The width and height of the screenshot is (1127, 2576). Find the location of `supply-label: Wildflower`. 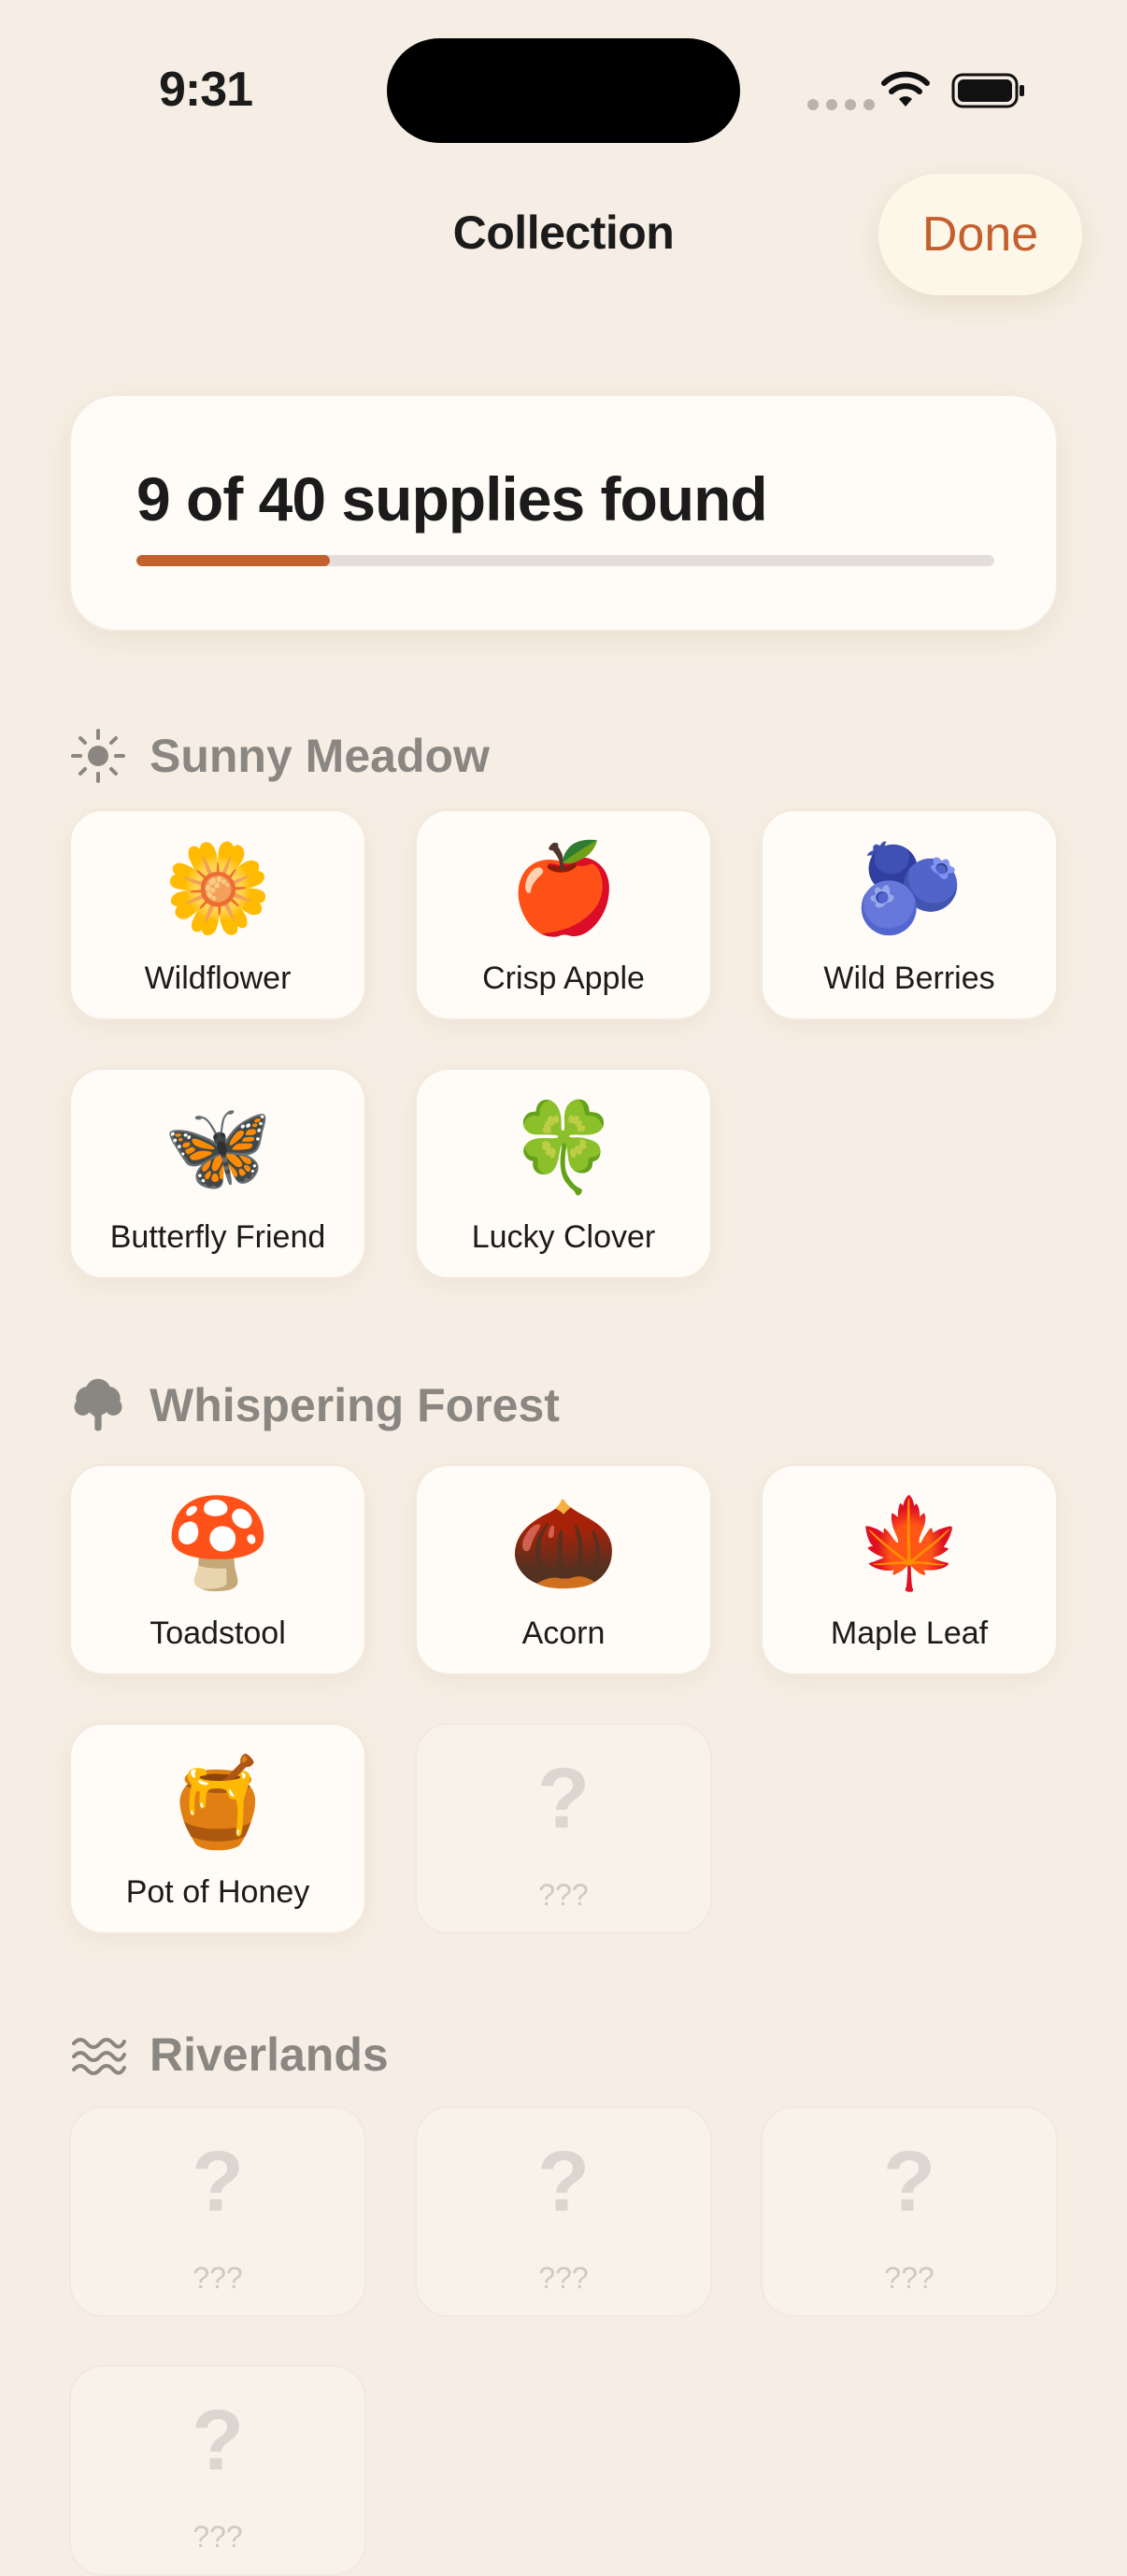

supply-label: Wildflower is located at coordinates (218, 979).